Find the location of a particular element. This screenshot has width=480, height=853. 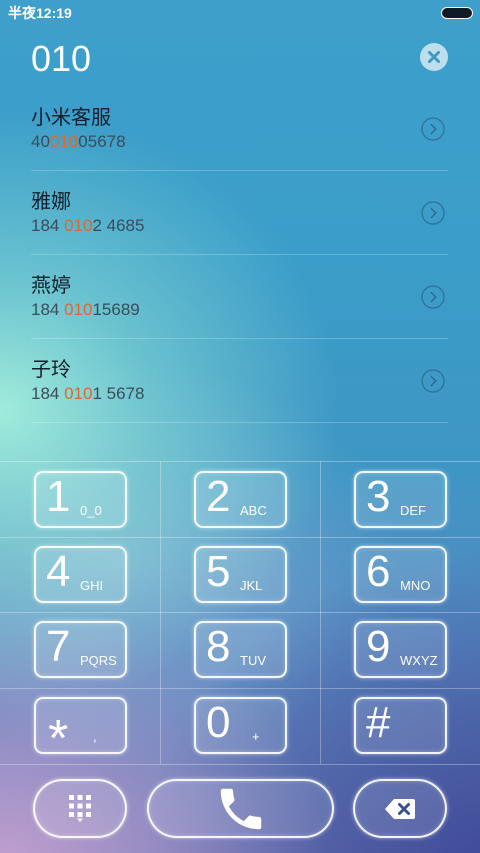

key-2: 2 ABC is located at coordinates (240, 499).